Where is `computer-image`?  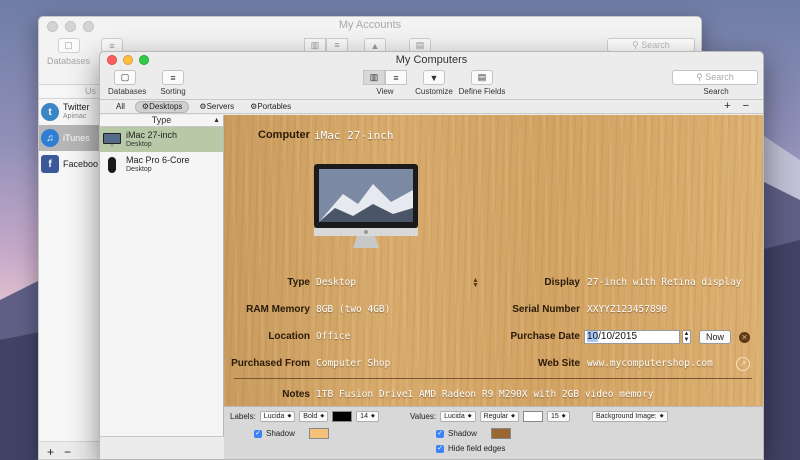
computer-image is located at coordinates (366, 206).